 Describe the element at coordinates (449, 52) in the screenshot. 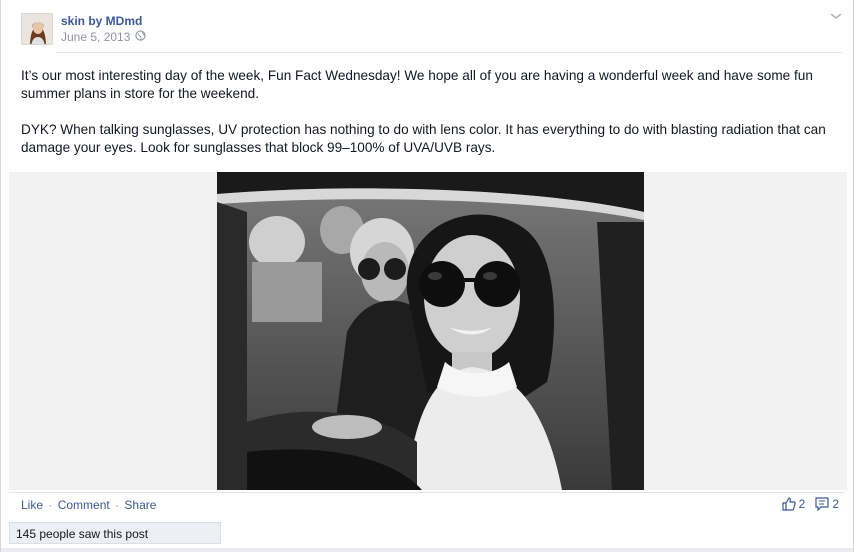

I see `header-divider` at that location.